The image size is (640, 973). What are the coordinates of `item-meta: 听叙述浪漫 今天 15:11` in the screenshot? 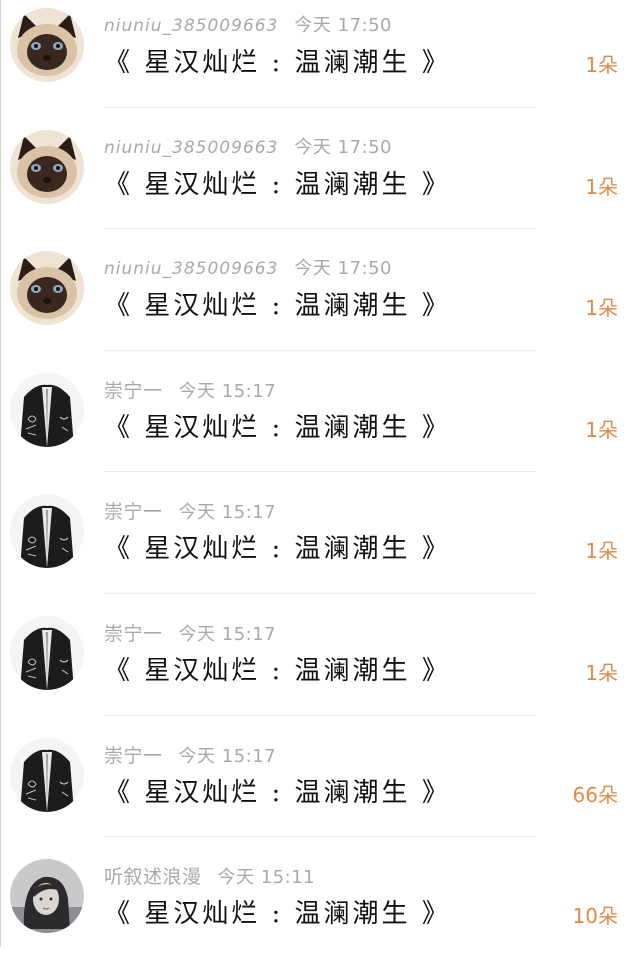 It's located at (209, 877).